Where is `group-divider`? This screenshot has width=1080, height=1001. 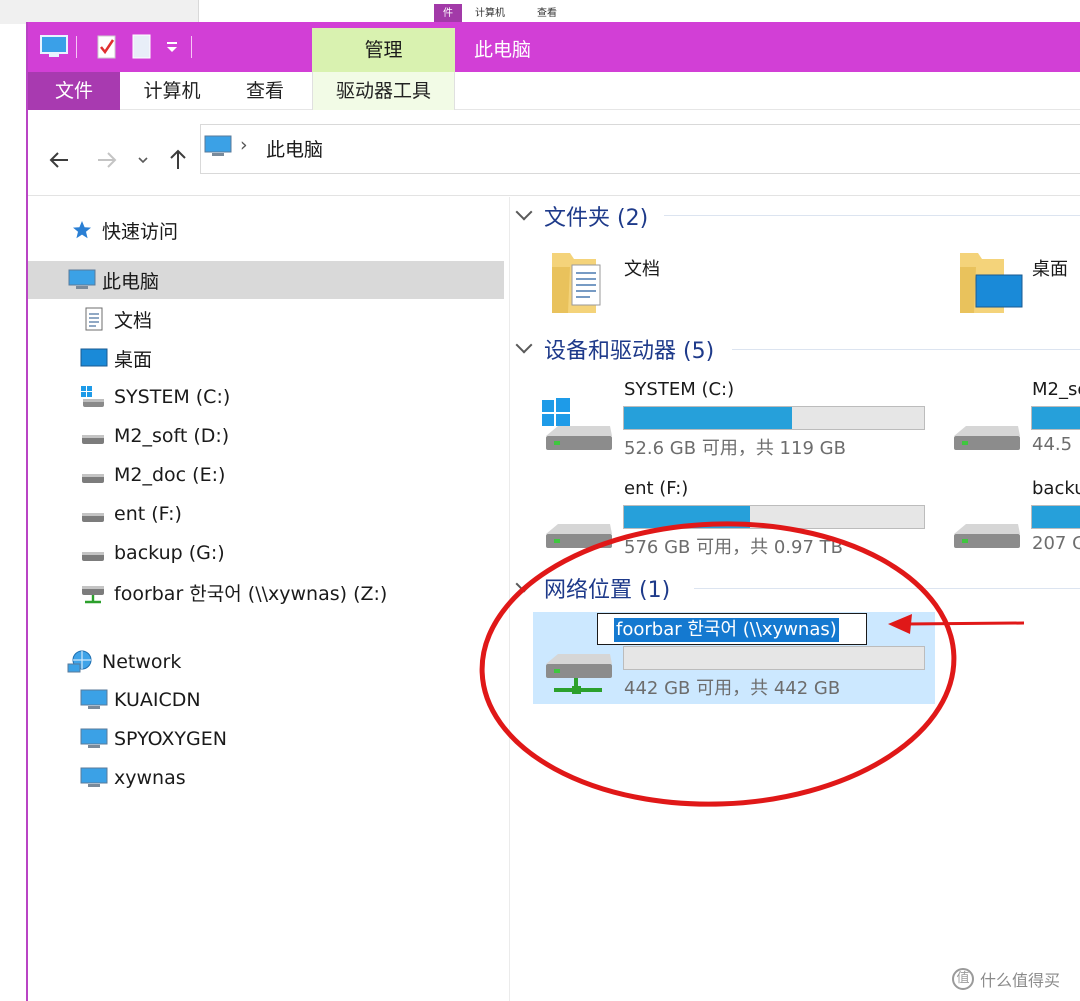 group-divider is located at coordinates (887, 588).